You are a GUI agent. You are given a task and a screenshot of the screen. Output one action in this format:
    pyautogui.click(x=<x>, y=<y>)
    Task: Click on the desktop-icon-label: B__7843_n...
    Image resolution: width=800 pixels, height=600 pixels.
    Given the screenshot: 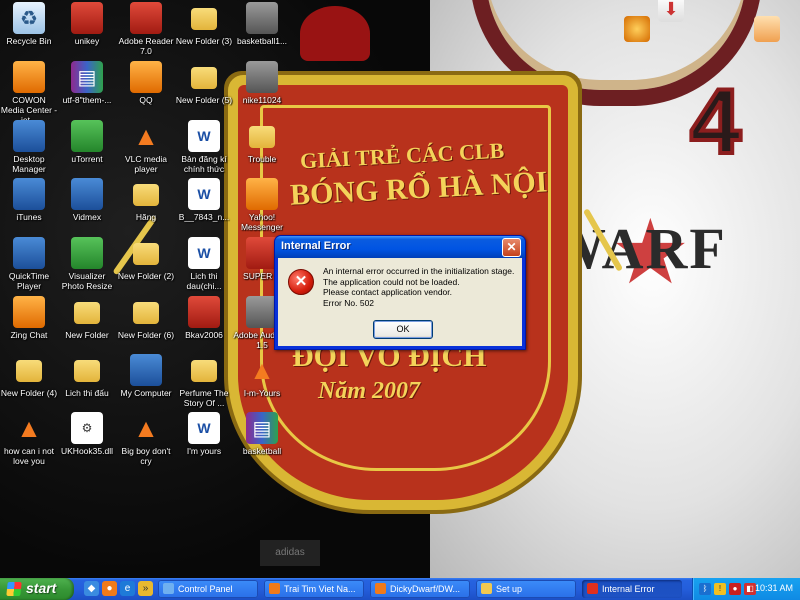 What is the action you would take?
    pyautogui.click(x=204, y=217)
    